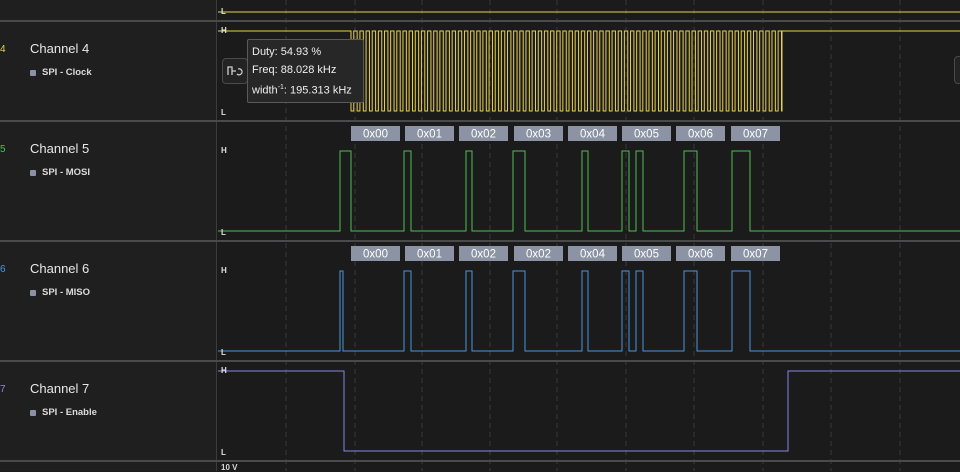 The image size is (960, 472). Describe the element at coordinates (265, 90) in the screenshot. I see `tooltip-width-prefix: width` at that location.